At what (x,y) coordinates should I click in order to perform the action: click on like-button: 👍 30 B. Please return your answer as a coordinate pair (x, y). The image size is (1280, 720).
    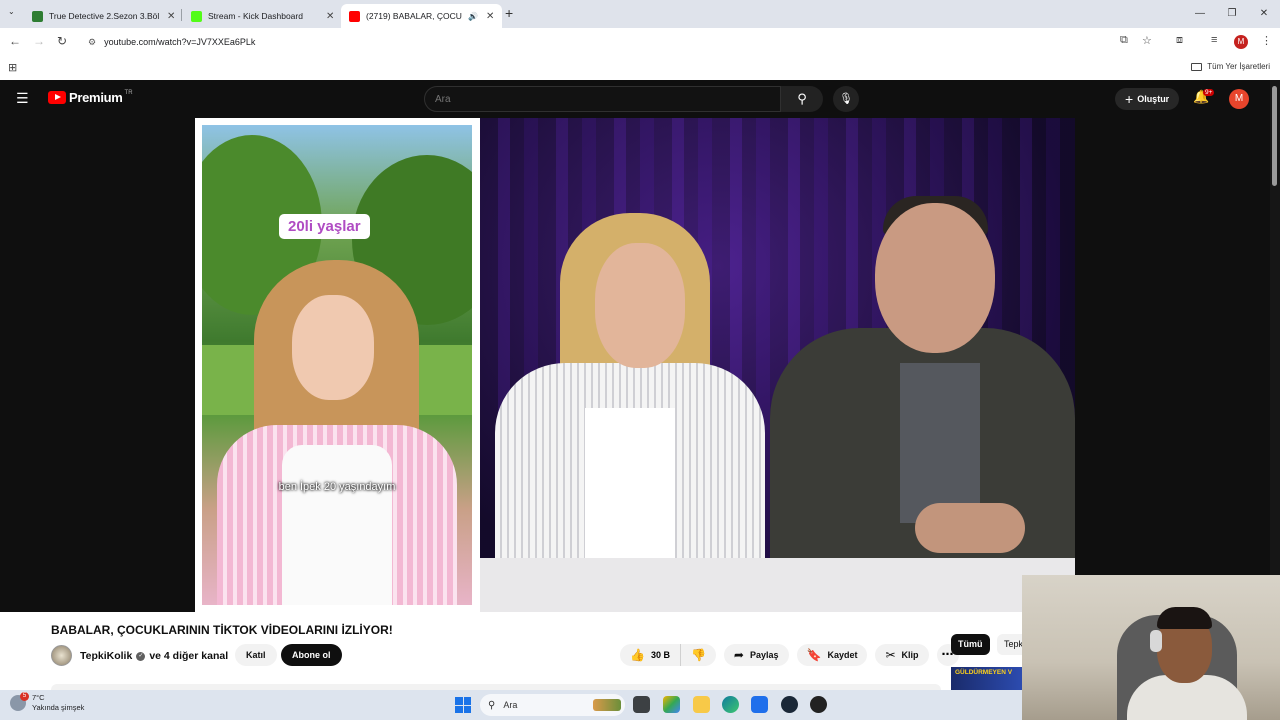
    Looking at the image, I should click on (650, 655).